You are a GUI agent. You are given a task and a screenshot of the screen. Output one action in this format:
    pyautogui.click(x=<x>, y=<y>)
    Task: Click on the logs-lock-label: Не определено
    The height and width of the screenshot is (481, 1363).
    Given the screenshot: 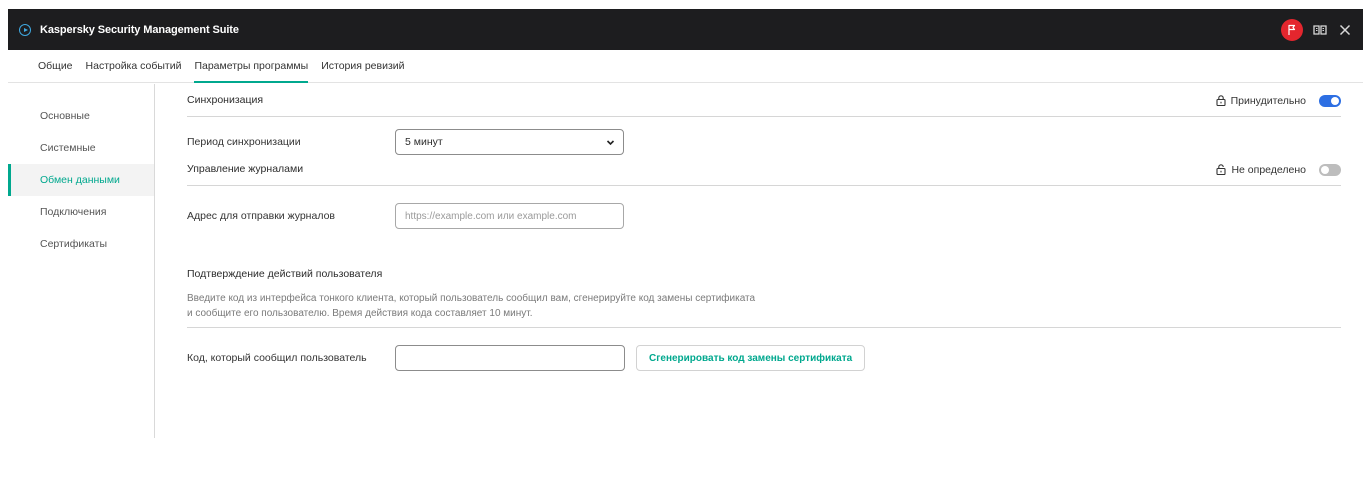 What is the action you would take?
    pyautogui.click(x=1268, y=169)
    